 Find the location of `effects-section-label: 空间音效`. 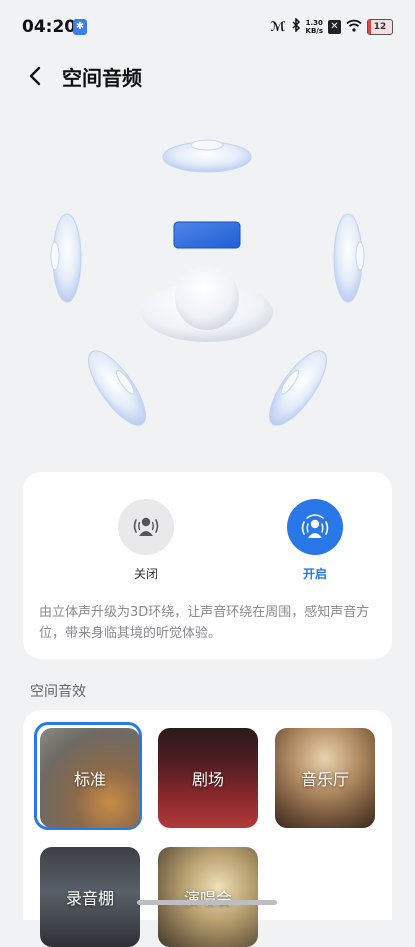

effects-section-label: 空间音效 is located at coordinates (58, 692).